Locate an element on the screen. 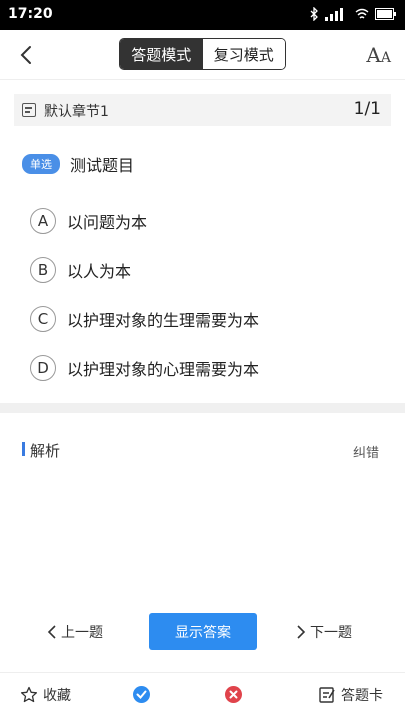 This screenshot has height=720, width=405. answer-card-icon is located at coordinates (327, 695).